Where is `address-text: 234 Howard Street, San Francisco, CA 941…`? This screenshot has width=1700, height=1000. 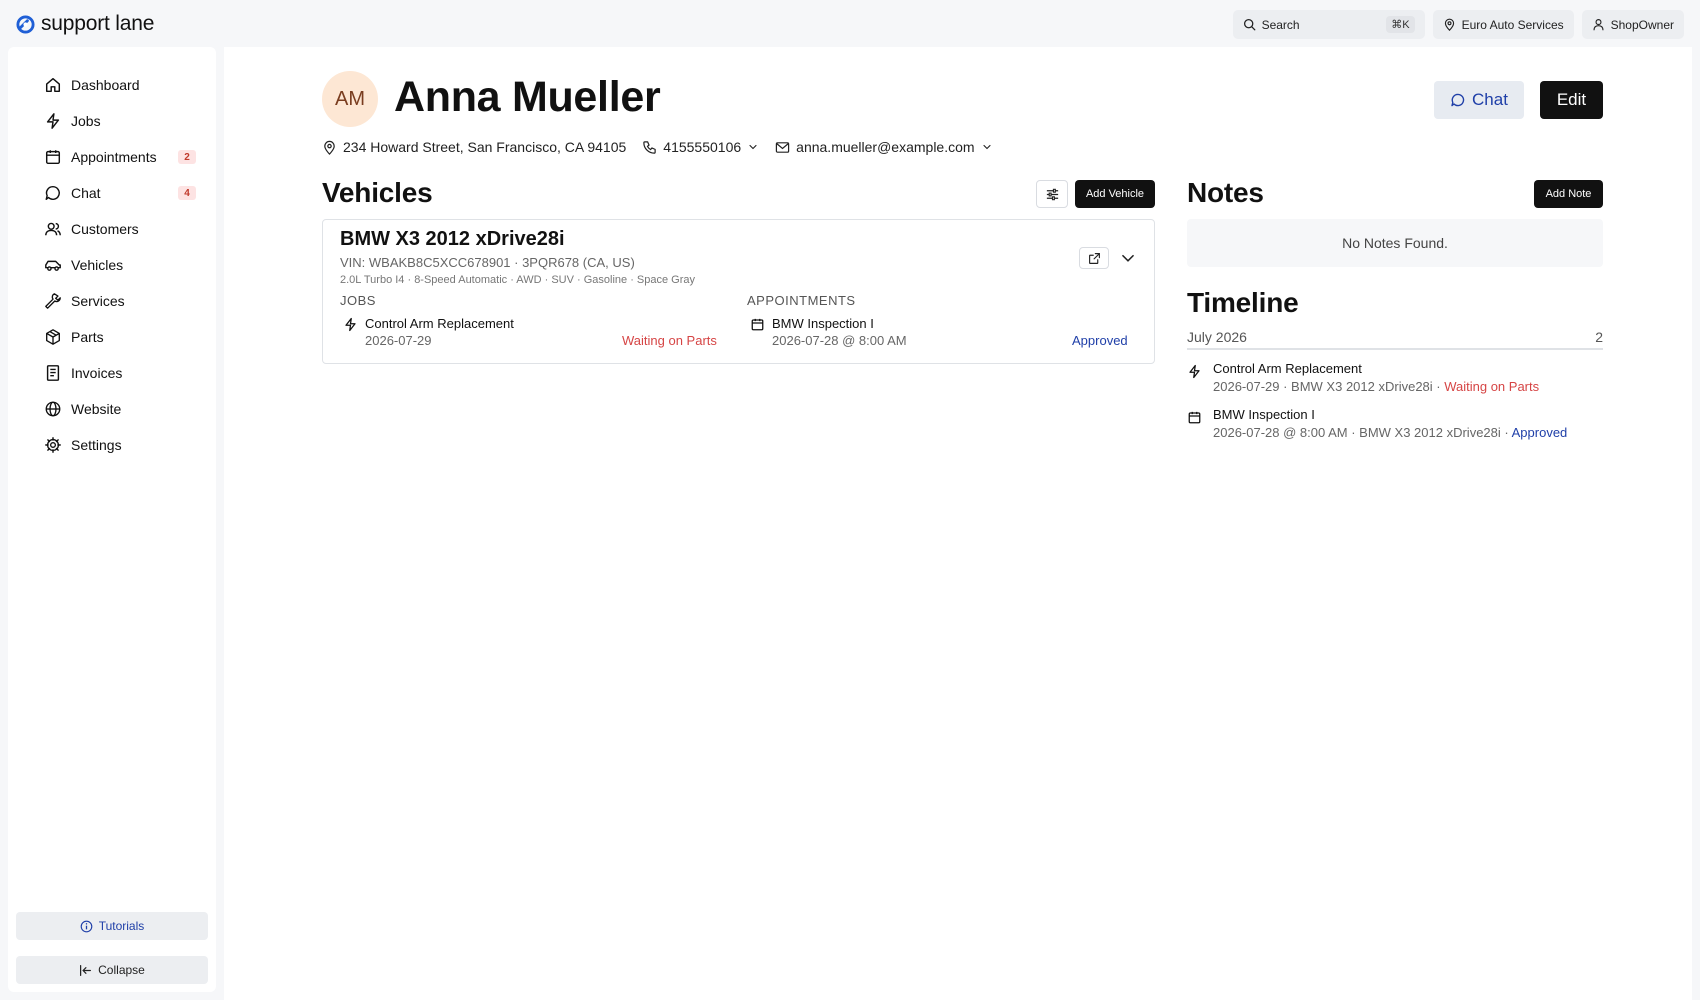
address-text: 234 Howard Street, San Francisco, CA 941… is located at coordinates (485, 147).